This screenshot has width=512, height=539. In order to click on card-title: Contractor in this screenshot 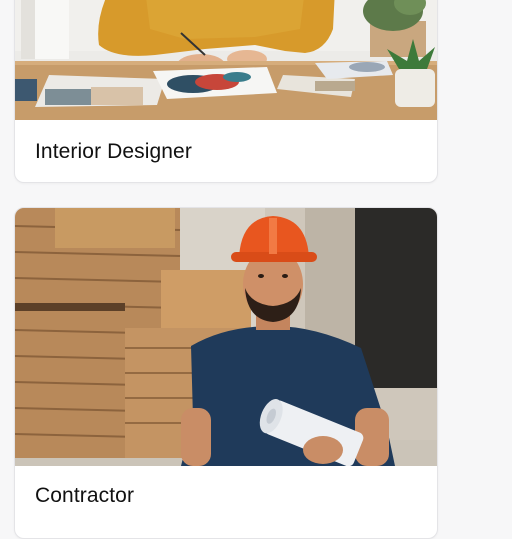, I will do `click(85, 495)`.